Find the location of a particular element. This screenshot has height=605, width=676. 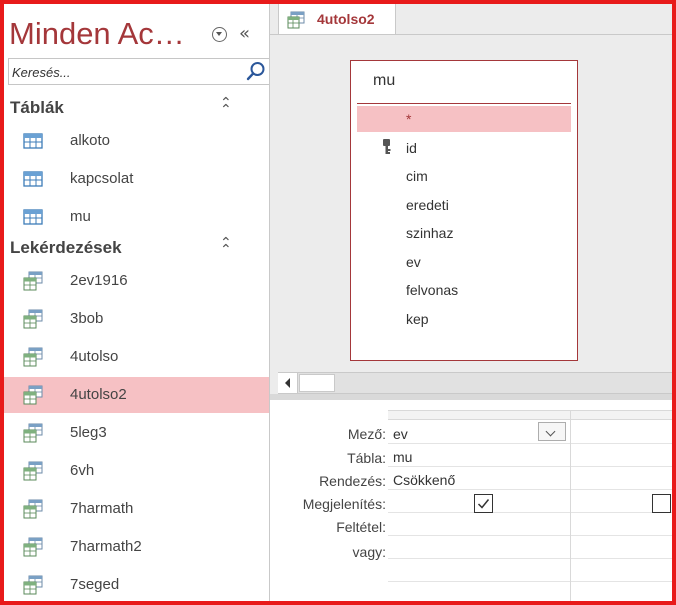

sidebar-item-label: kapcsolat is located at coordinates (102, 178).